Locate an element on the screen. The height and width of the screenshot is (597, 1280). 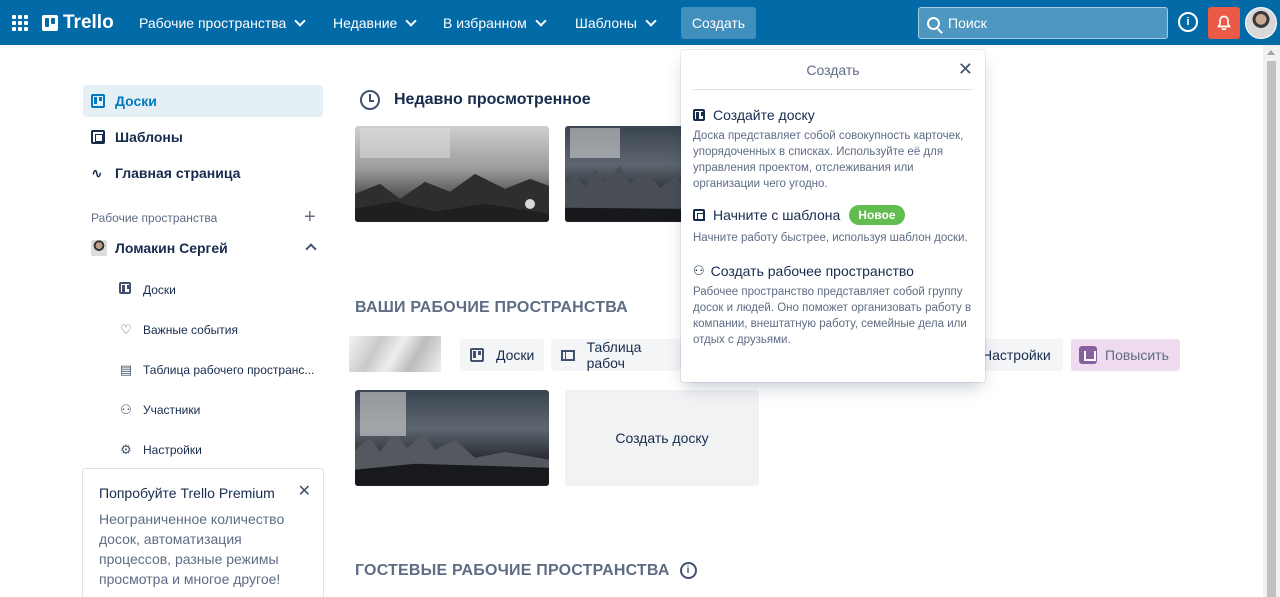
logo-text: Trello is located at coordinates (88, 22).